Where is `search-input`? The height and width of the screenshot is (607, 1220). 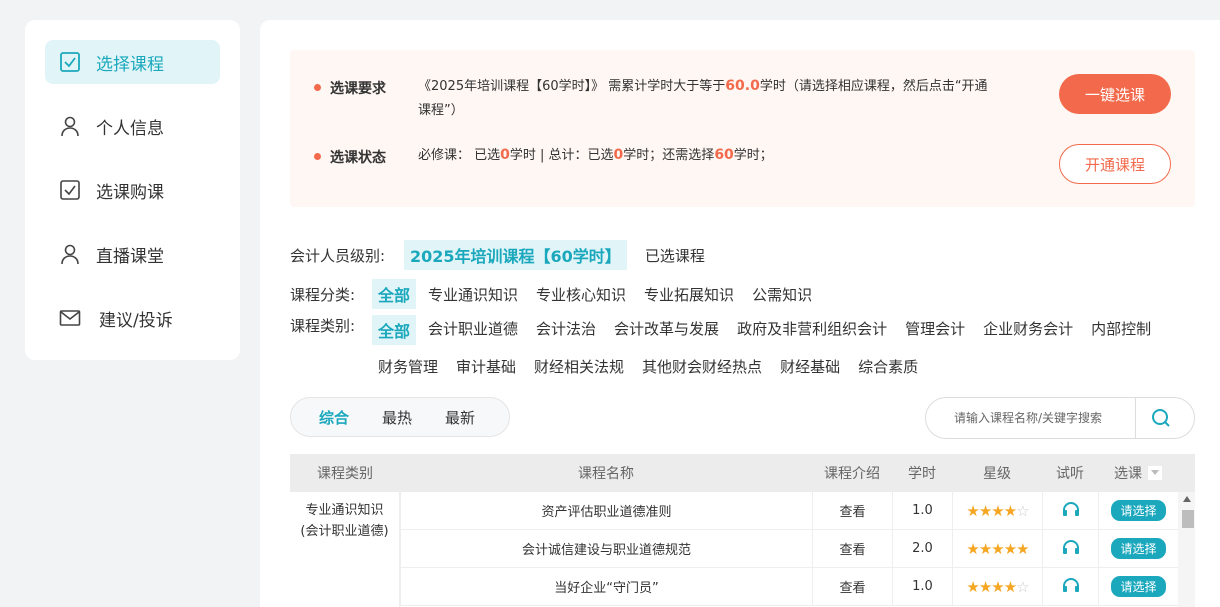
search-input is located at coordinates (1031, 418).